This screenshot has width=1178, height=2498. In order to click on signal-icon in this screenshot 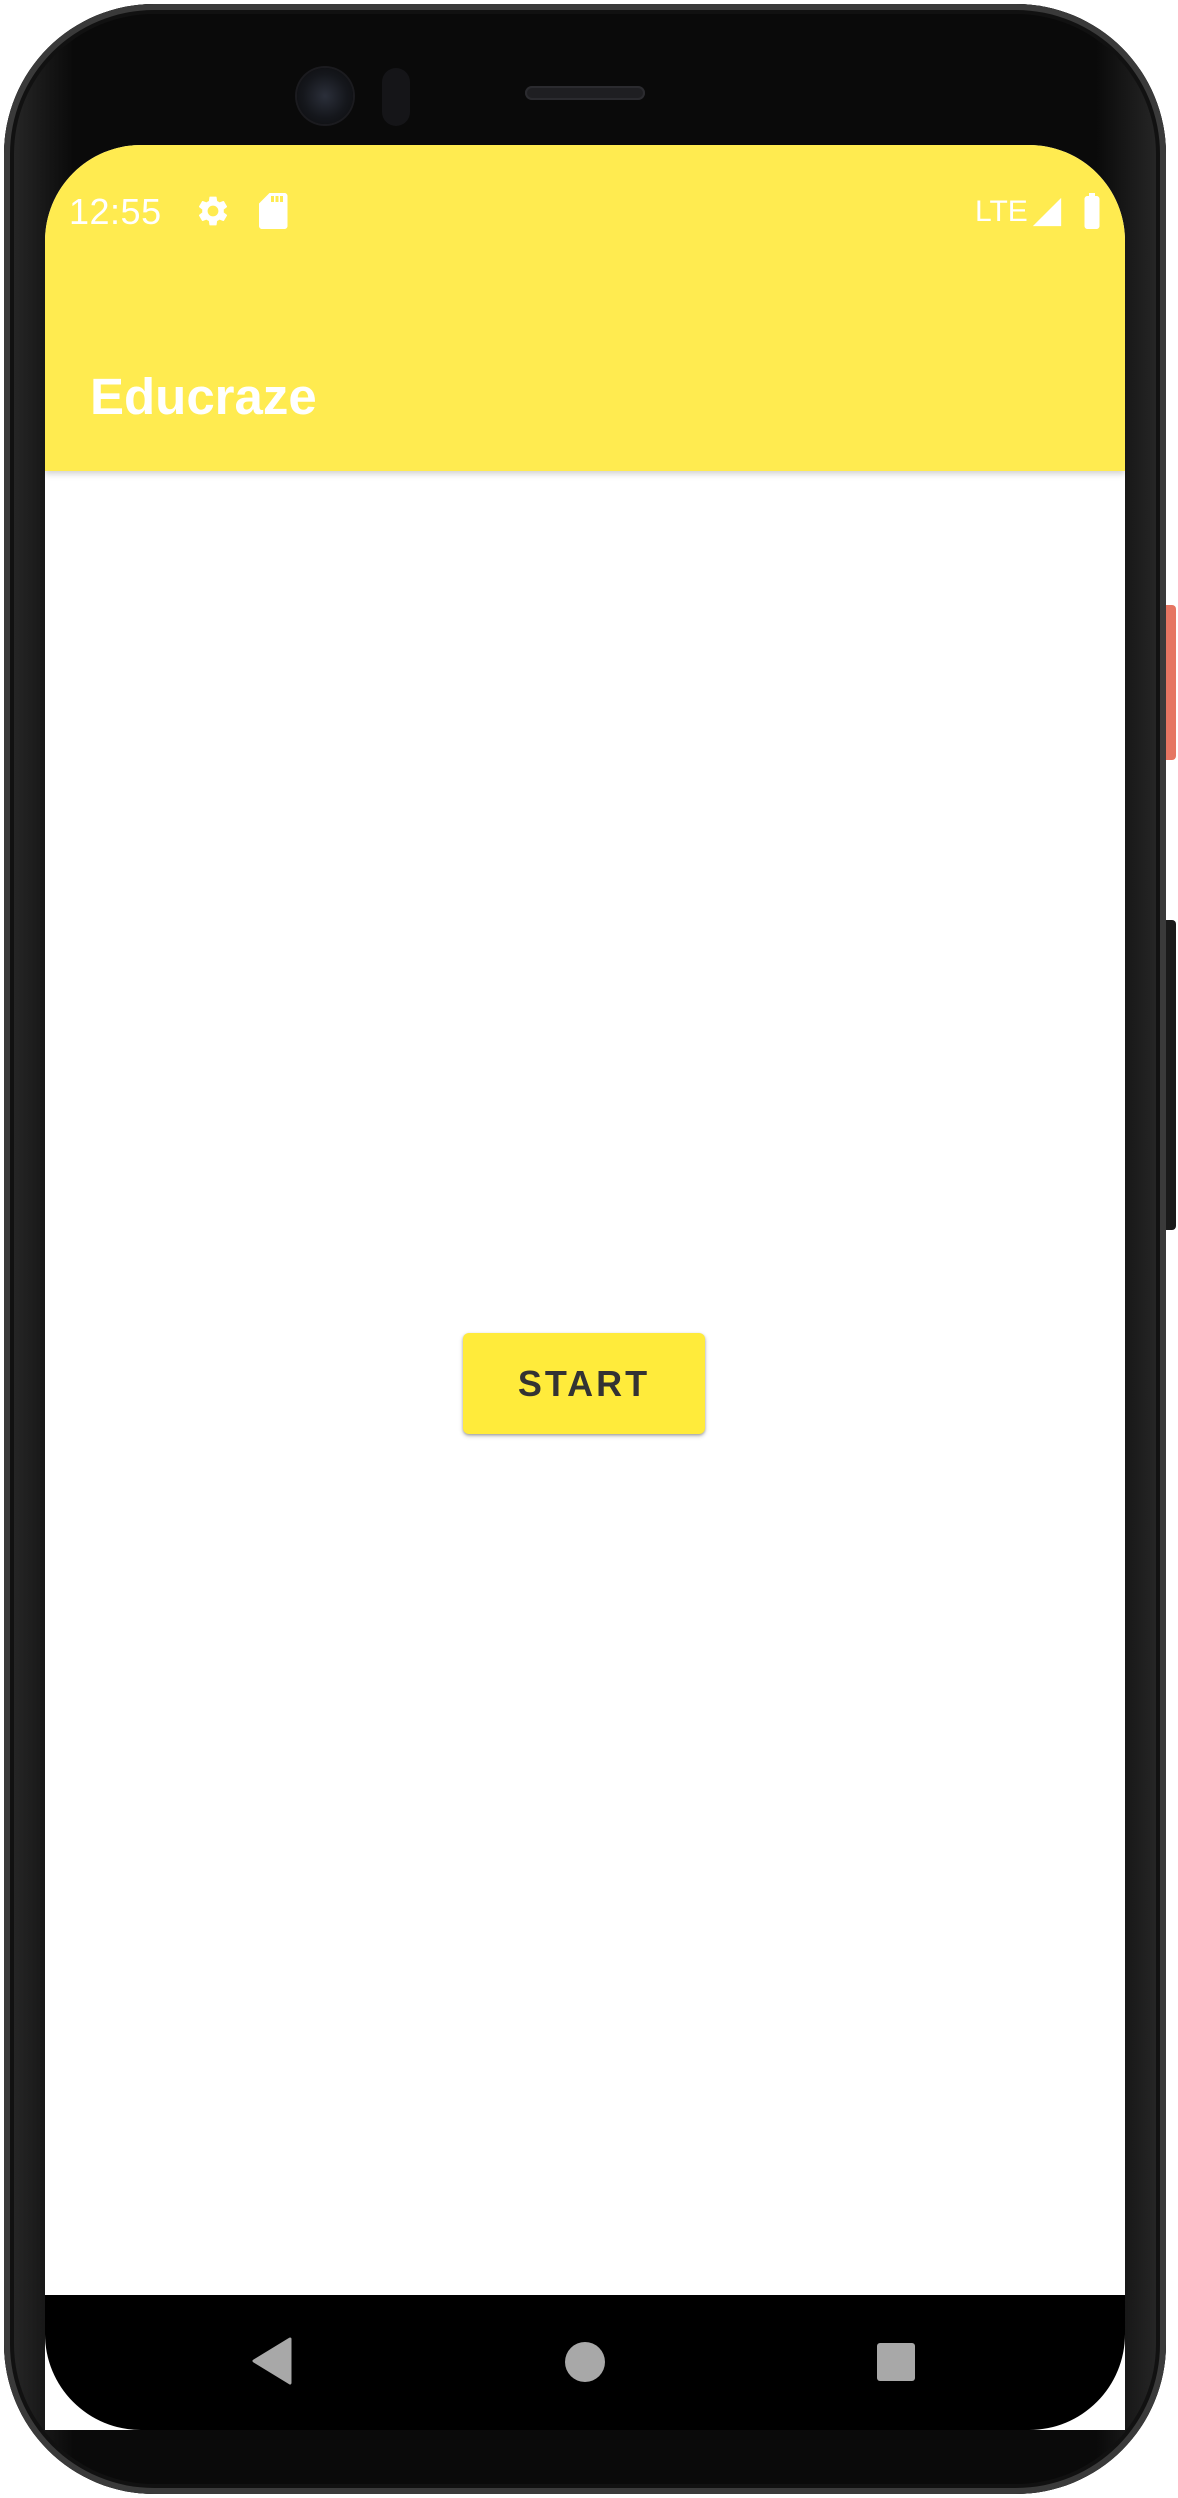, I will do `click(1047, 214)`.